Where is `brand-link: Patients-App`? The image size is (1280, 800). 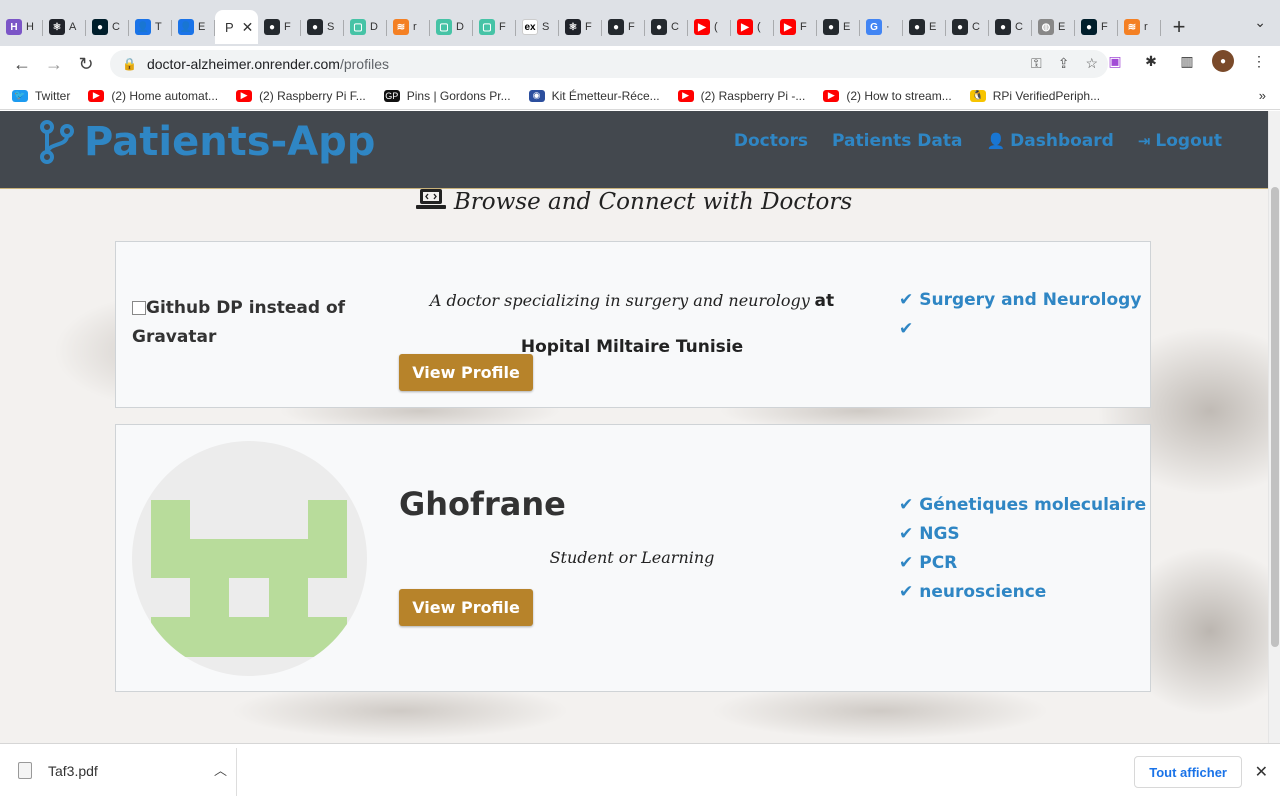 brand-link: Patients-App is located at coordinates (207, 142).